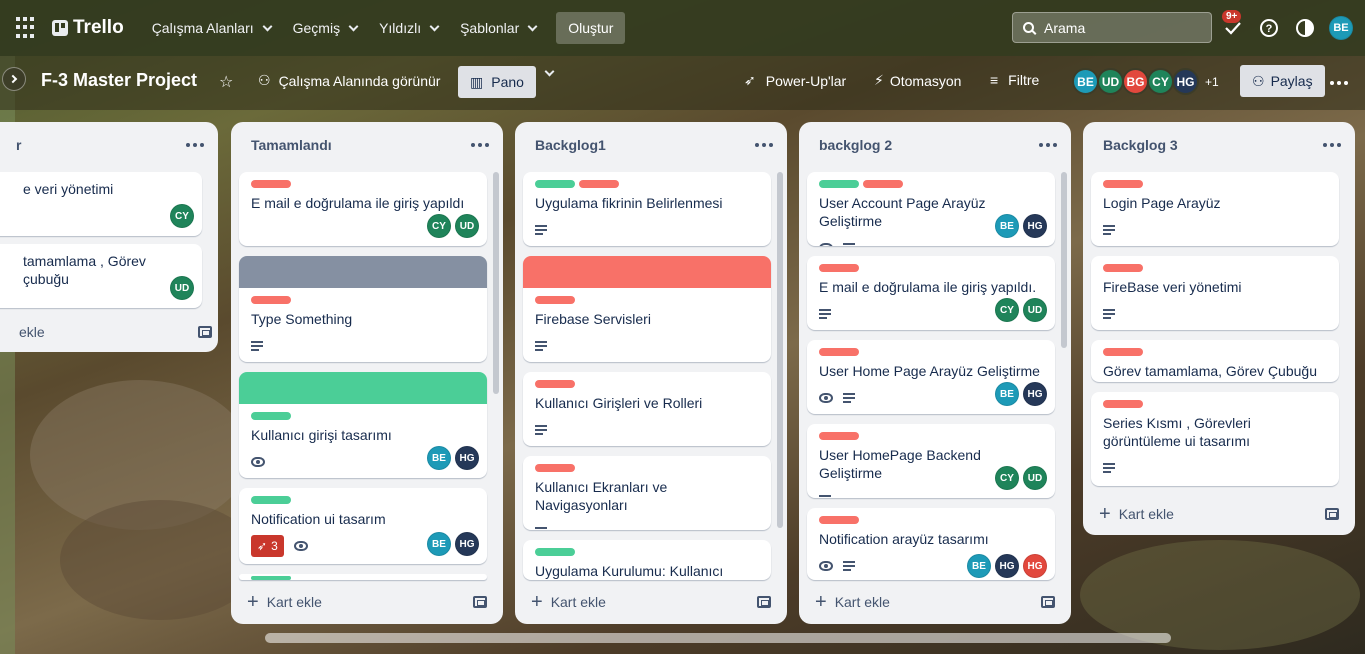 The image size is (1365, 654). Describe the element at coordinates (931, 544) in the screenshot. I see `card: Notification arayüz tasarımı BE HG HG` at that location.